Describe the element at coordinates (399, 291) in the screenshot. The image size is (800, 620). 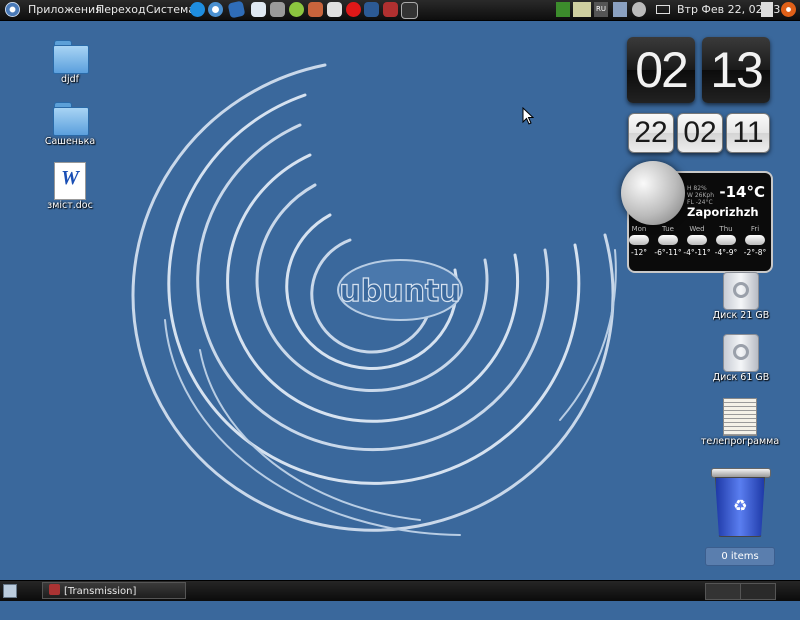
I see `ubuntu-logo-text: ubuntu` at that location.